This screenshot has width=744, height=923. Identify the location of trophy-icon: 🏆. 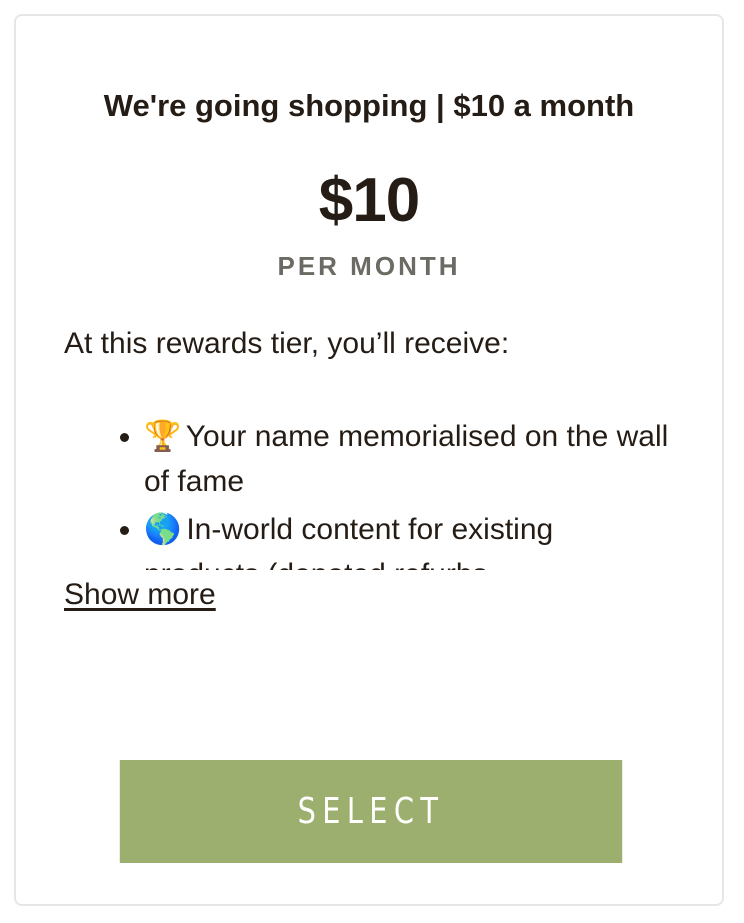
(163, 436).